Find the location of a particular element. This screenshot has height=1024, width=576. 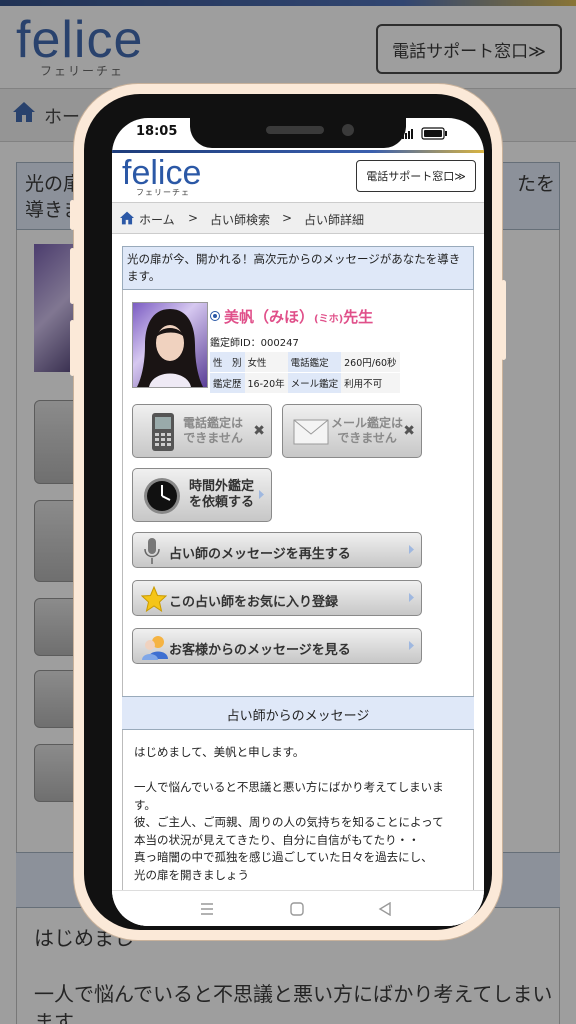

profile-row: 鑑定歴 16-20年 メール鑑定 利用不可 is located at coordinates (305, 383).